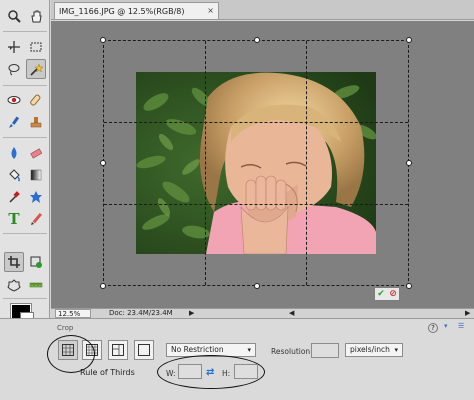 The width and height of the screenshot is (474, 400). I want to click on recompose-icon, so click(36, 262).